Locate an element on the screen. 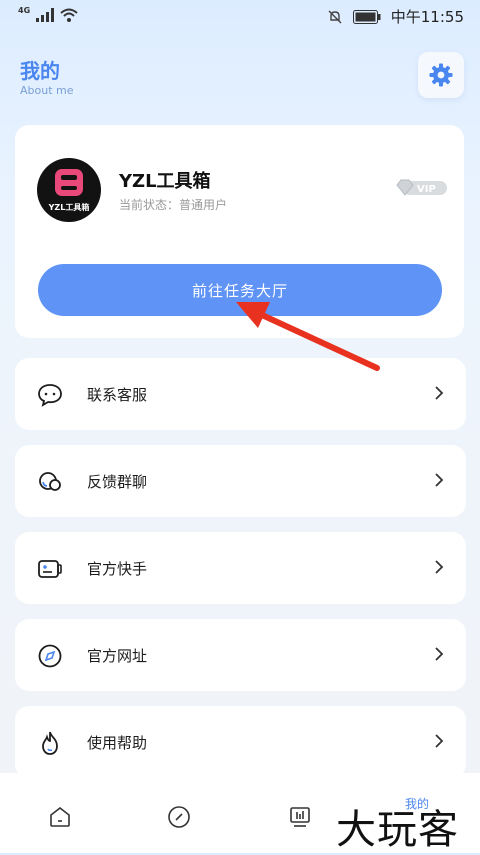  menu-label: 官方网址 is located at coordinates (117, 655).